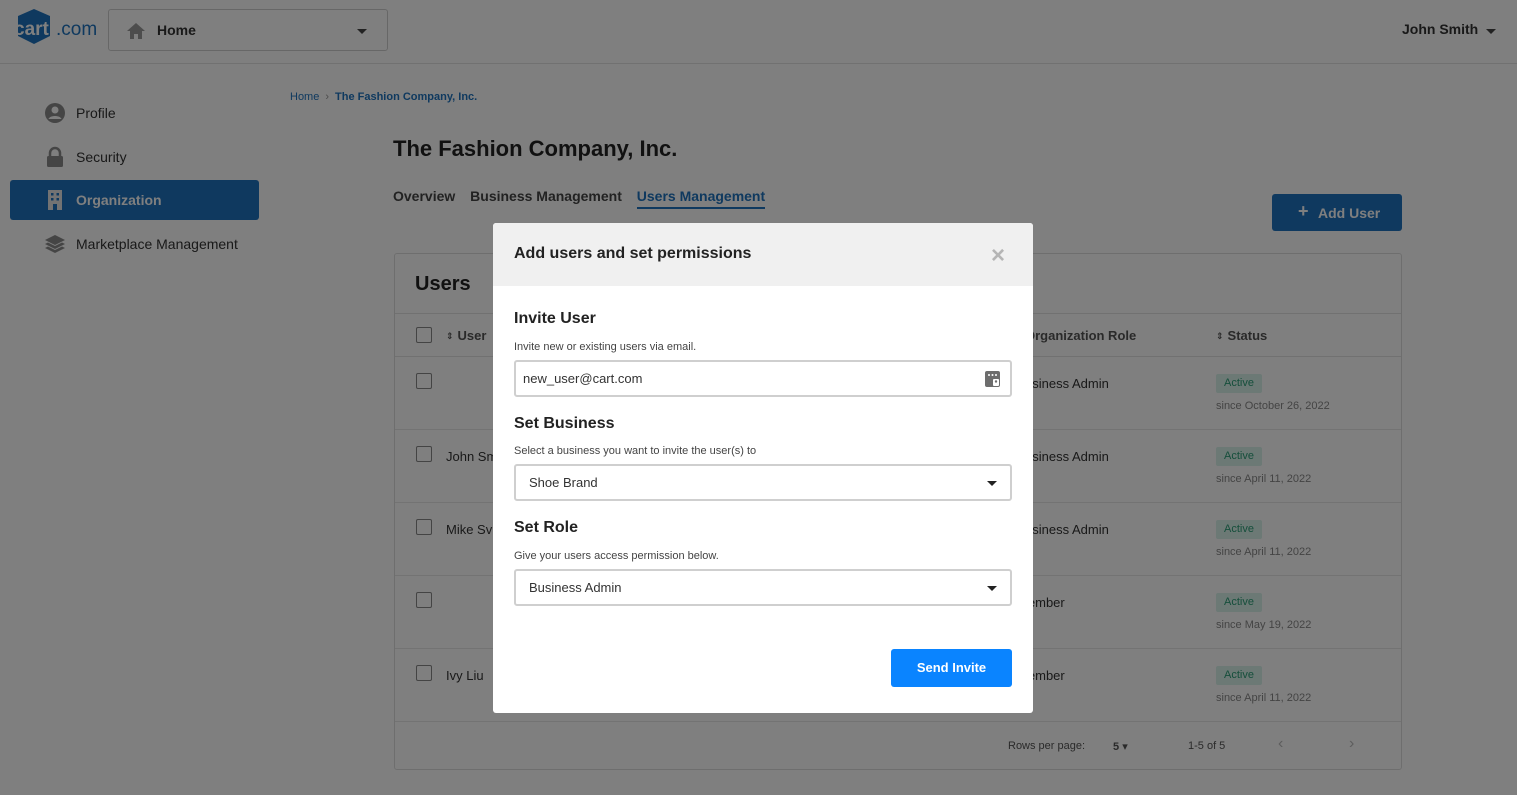 The width and height of the screenshot is (1517, 795). I want to click on set-role-description: Give your users access permission below., so click(616, 556).